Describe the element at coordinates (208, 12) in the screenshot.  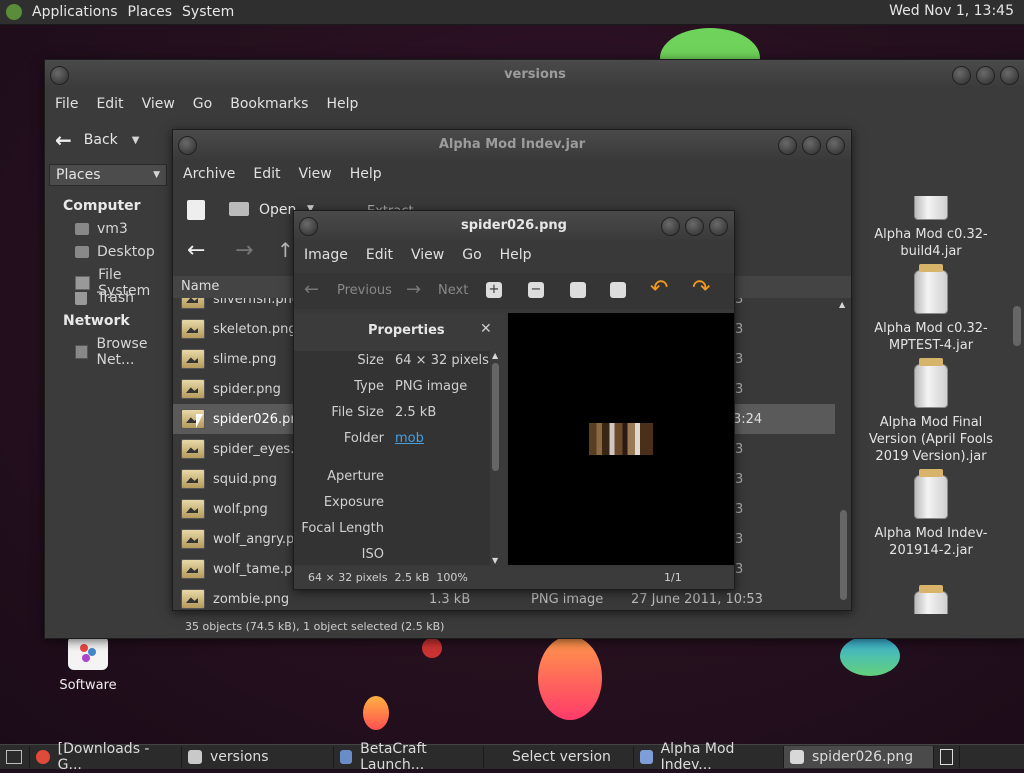
I see `system-menu: System` at that location.